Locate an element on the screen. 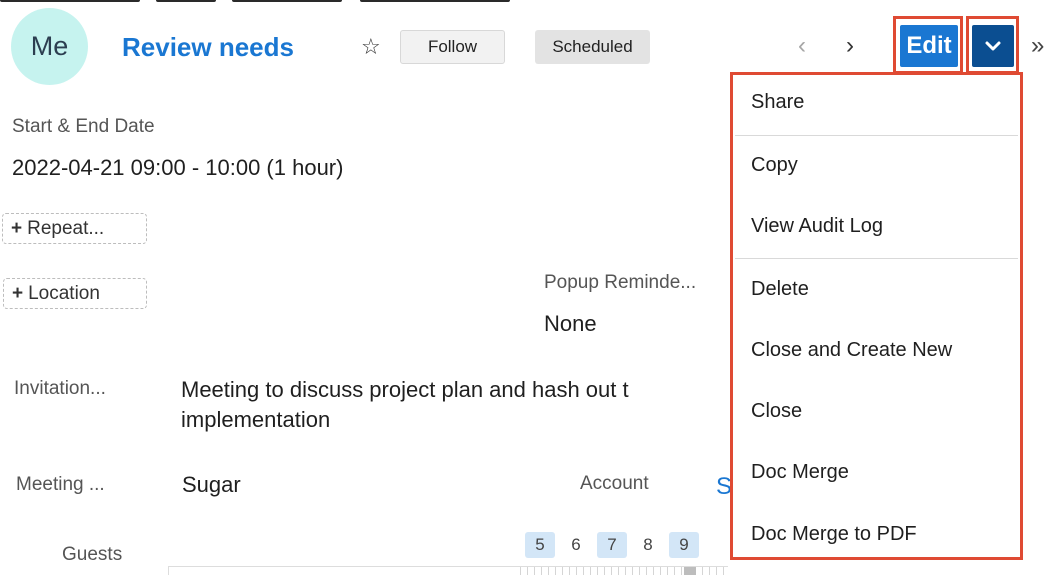  favorite-star-icon: ☆ is located at coordinates (371, 47).